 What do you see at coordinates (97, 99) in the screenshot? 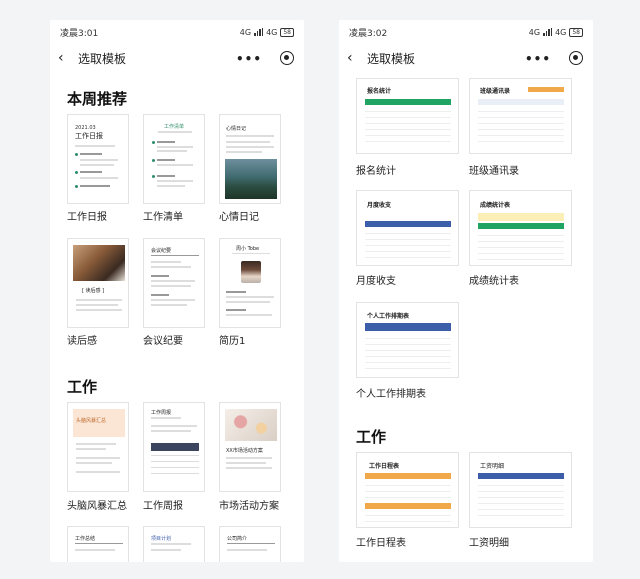
I see `section-title-recommend: 本周推荐` at bounding box center [97, 99].